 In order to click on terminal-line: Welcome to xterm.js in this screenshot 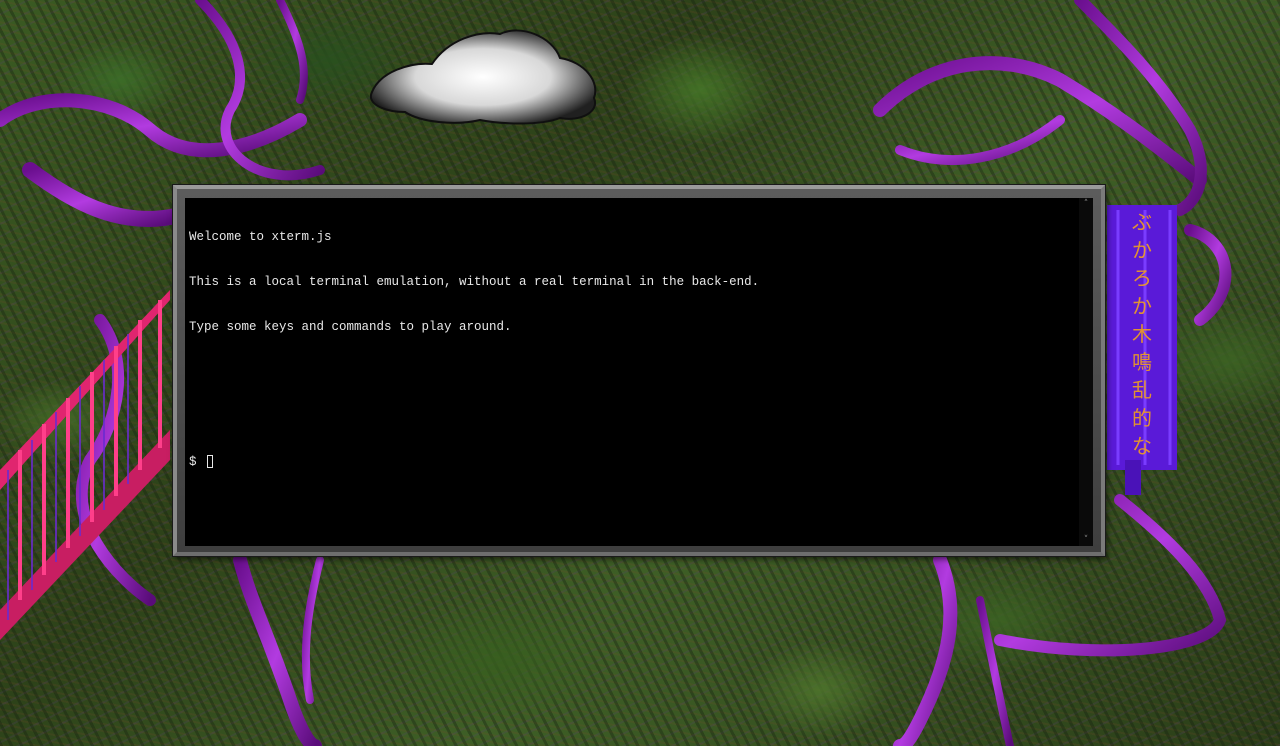, I will do `click(260, 237)`.